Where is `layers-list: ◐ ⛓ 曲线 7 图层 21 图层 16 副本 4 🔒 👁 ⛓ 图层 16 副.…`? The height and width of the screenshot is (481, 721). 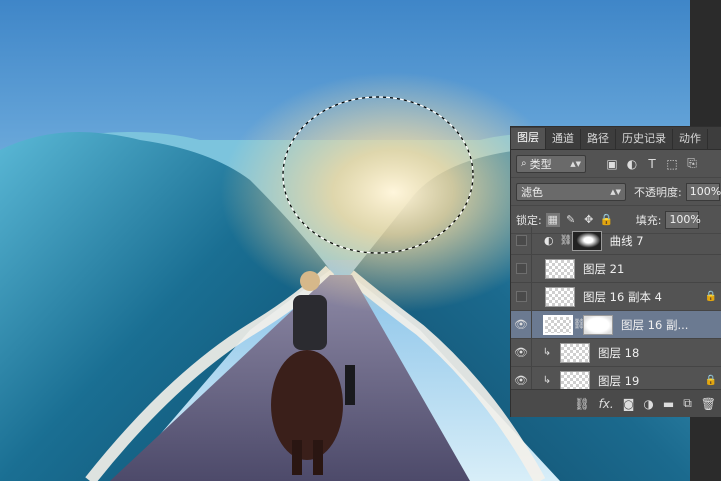 layers-list: ◐ ⛓ 曲线 7 图层 21 图层 16 副本 4 🔒 👁 ⛓ 图层 16 副.… is located at coordinates (616, 311).